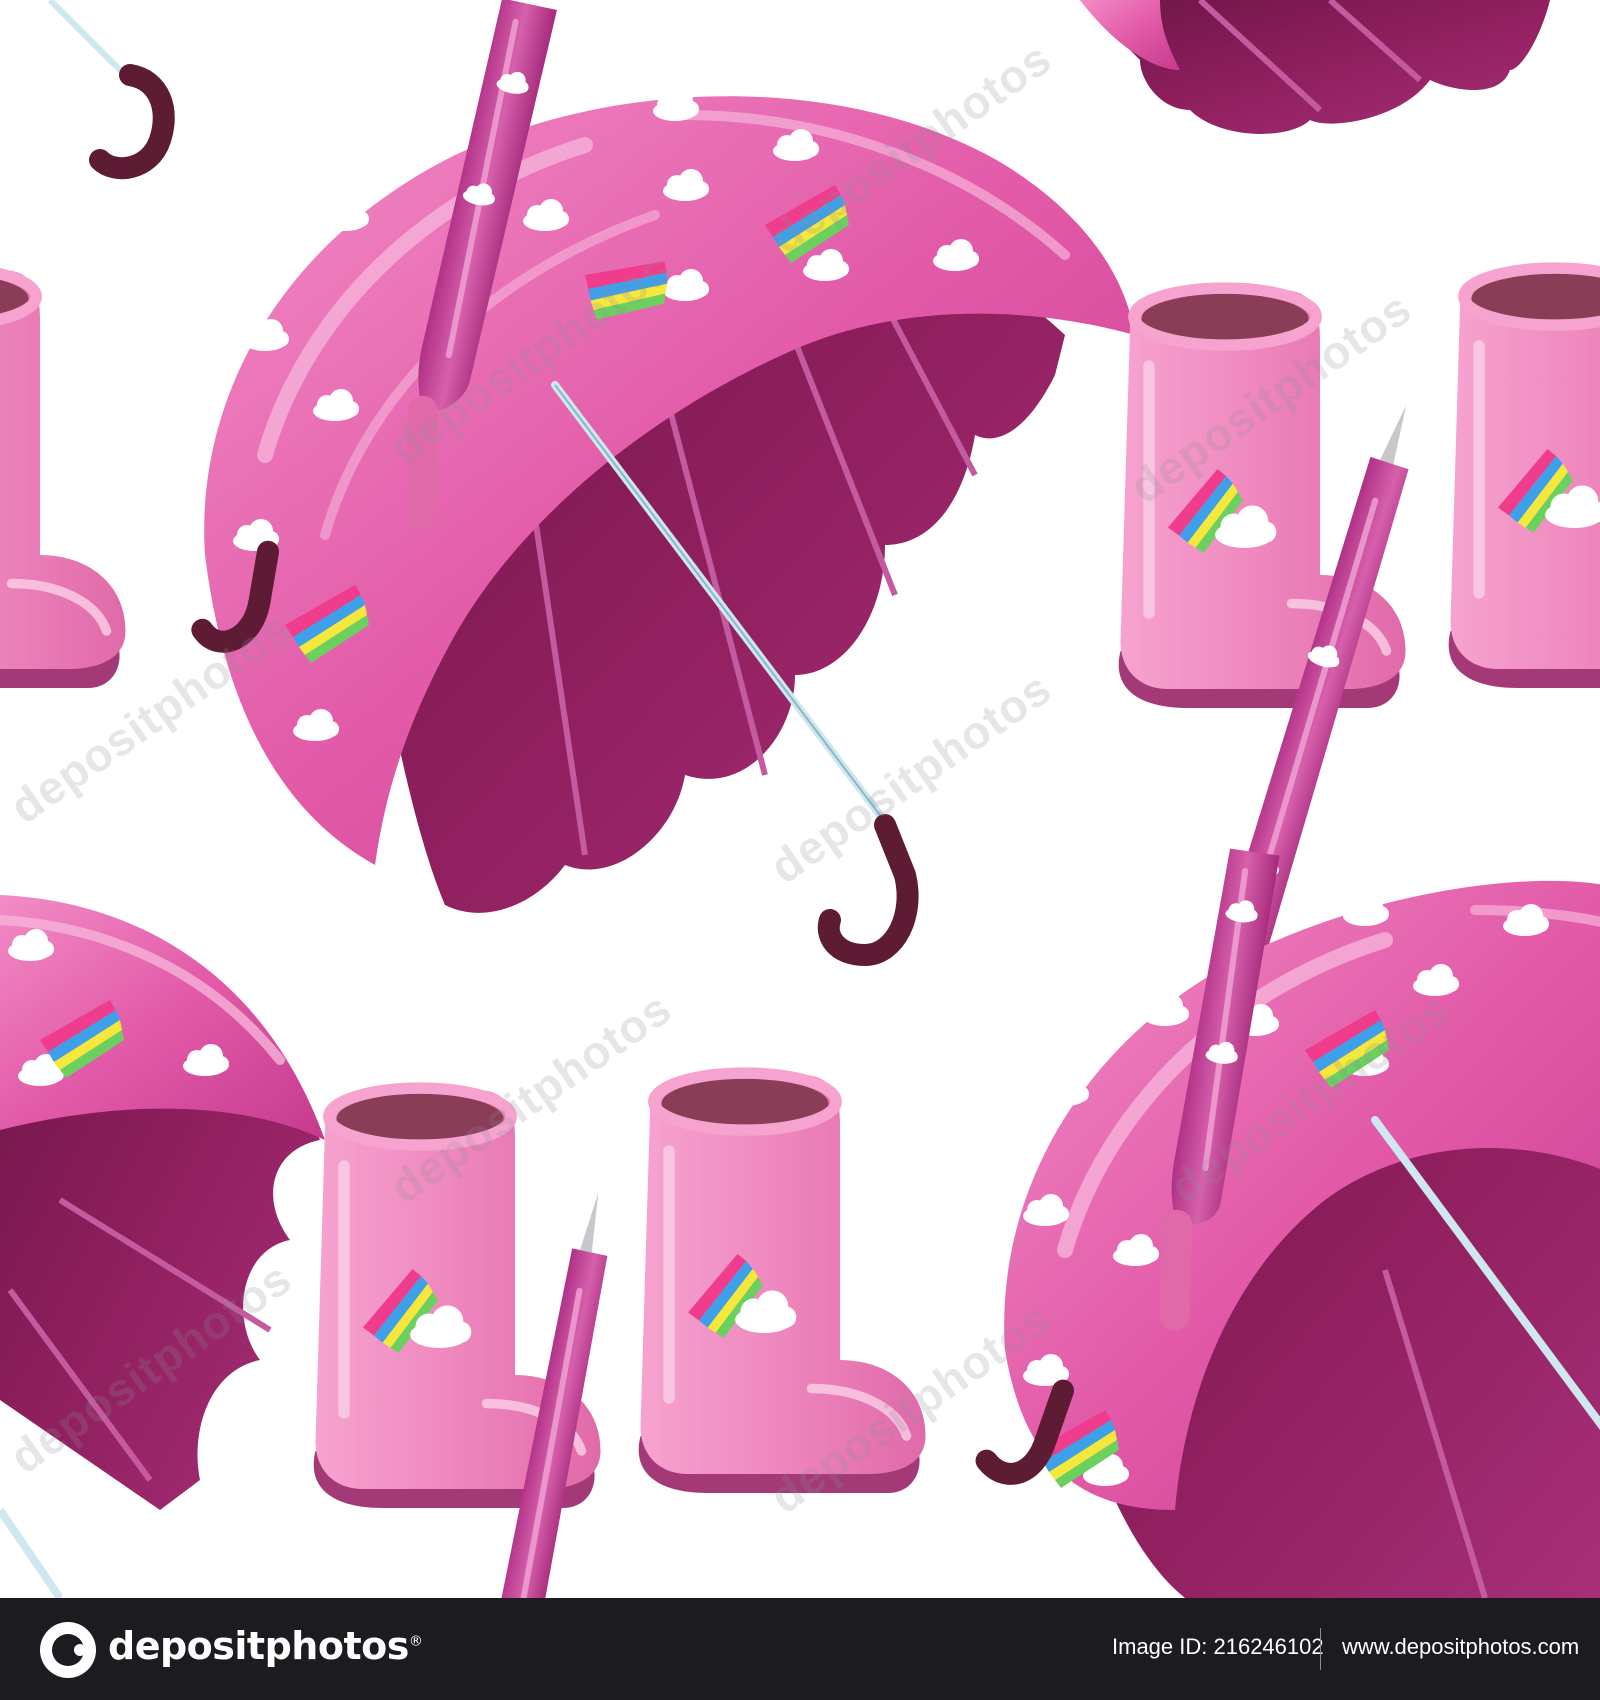 The image size is (1600, 1700). Describe the element at coordinates (162, 1246) in the screenshot. I see `open-umbrella-bottom-left` at that location.